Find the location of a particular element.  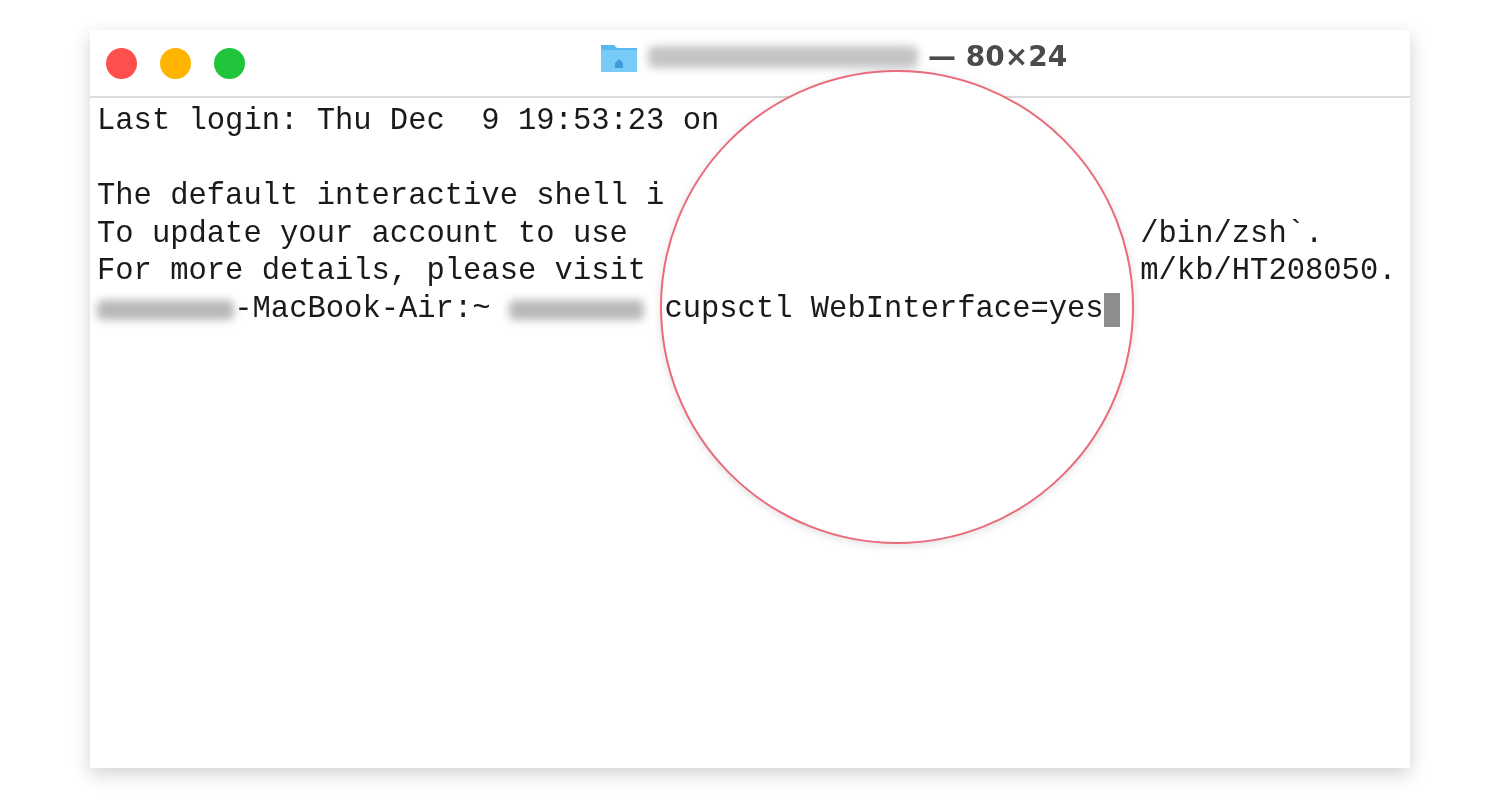

terminal-text: The default interactive shell i is located at coordinates (381, 197).